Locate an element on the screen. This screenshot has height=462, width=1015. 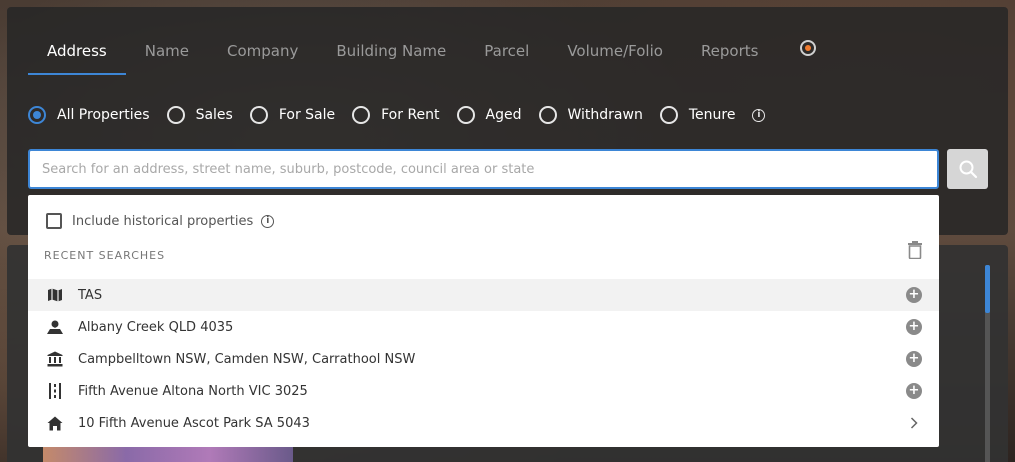
list-item-label: Fifth Avenue Altona North VIC 3025 is located at coordinates (193, 391).